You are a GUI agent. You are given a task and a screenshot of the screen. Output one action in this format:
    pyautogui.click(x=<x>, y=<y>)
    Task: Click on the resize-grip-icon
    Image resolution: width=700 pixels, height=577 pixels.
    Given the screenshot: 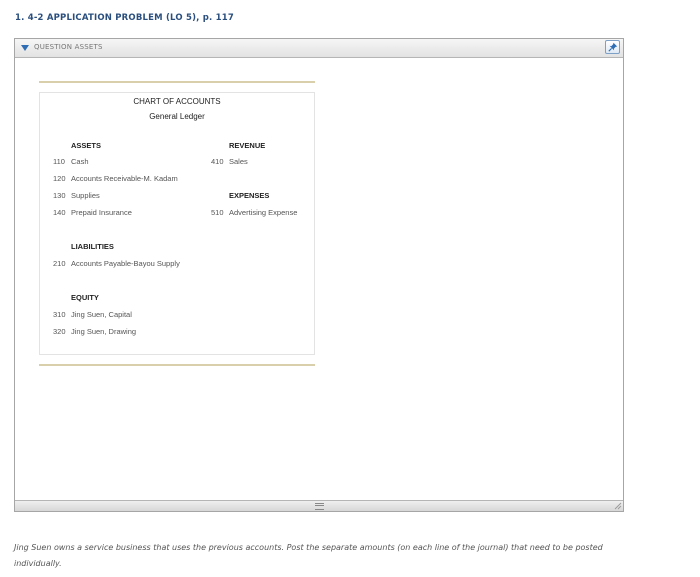 What is the action you would take?
    pyautogui.click(x=618, y=506)
    